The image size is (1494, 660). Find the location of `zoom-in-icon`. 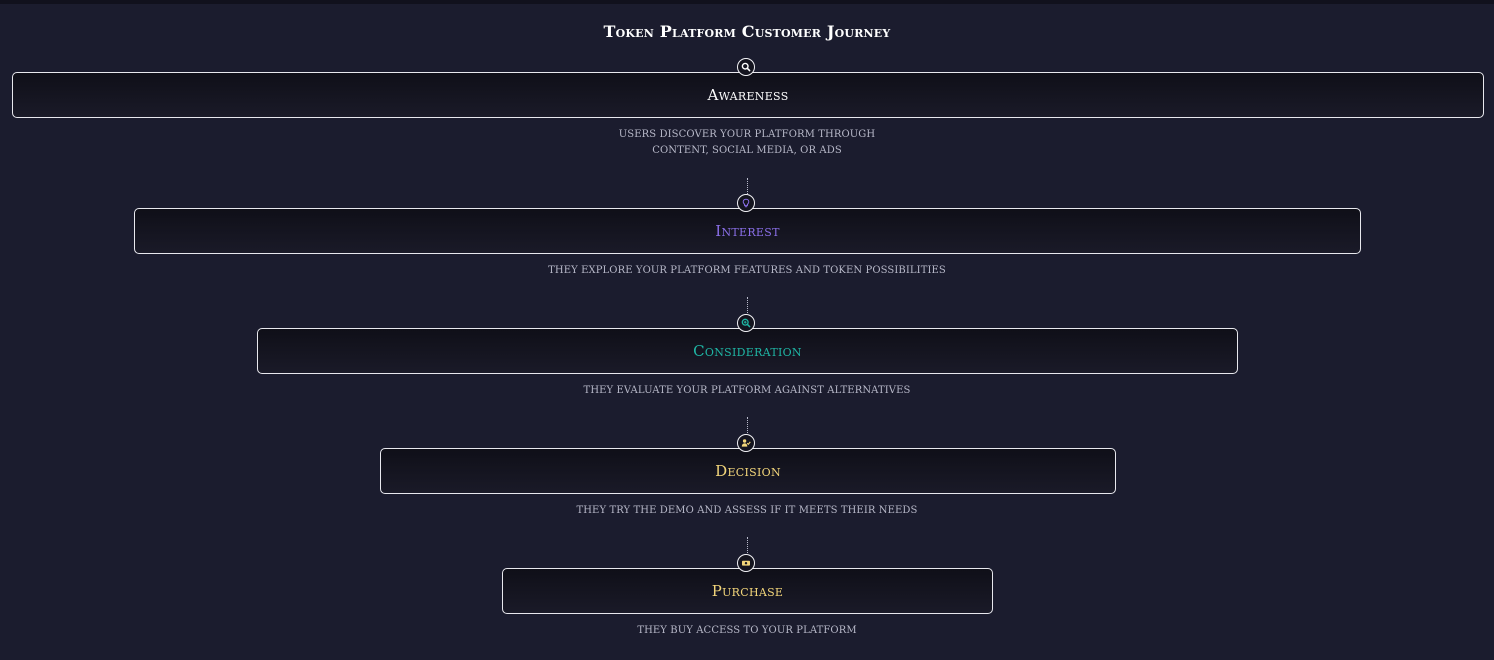

zoom-in-icon is located at coordinates (746, 323).